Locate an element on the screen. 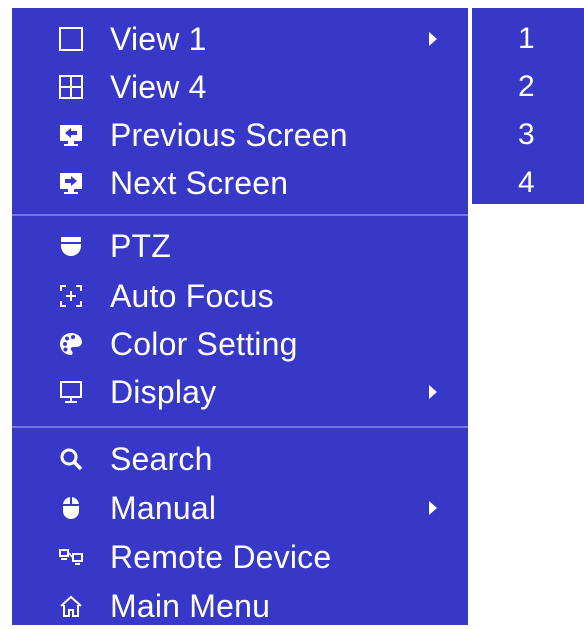 The height and width of the screenshot is (629, 584). submenu-item-label: 4 is located at coordinates (526, 182).